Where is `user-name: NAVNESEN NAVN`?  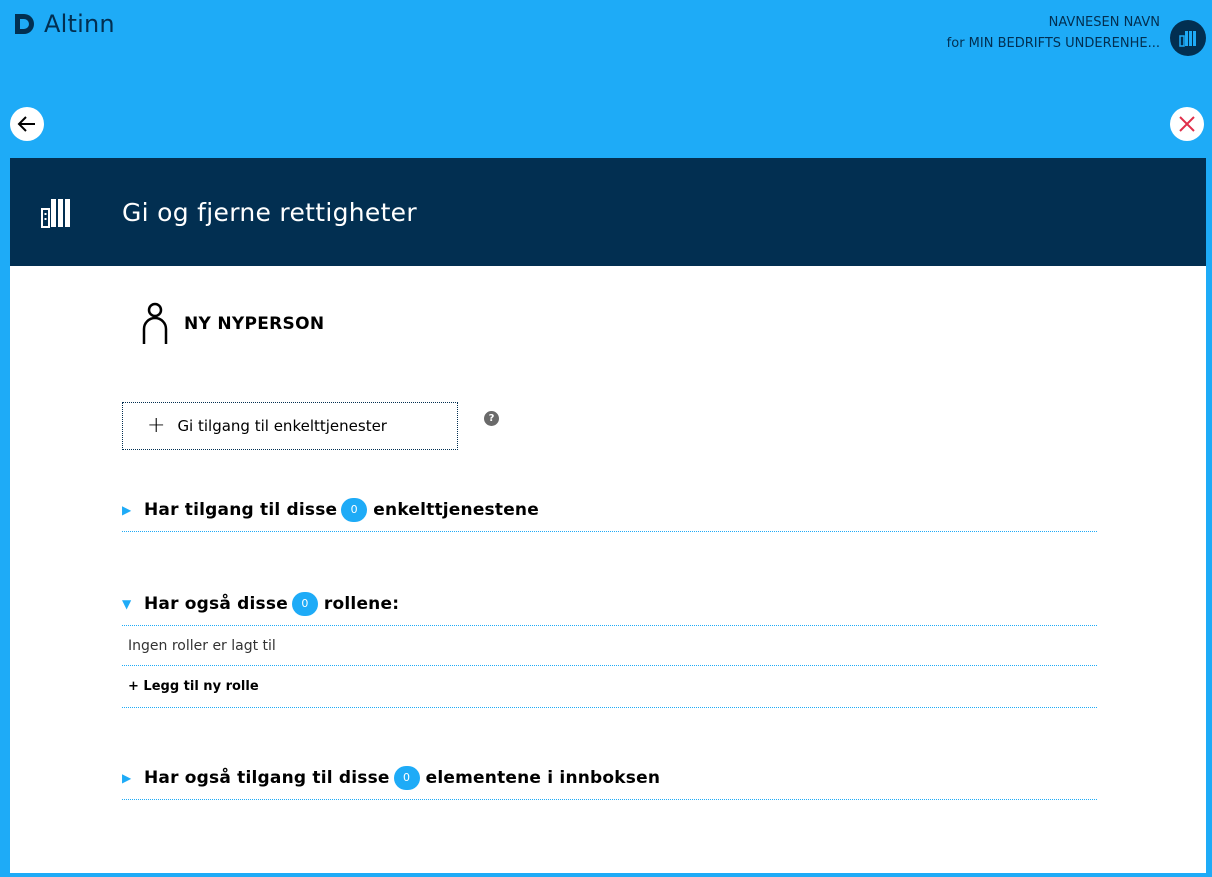 user-name: NAVNESEN NAVN is located at coordinates (1104, 22).